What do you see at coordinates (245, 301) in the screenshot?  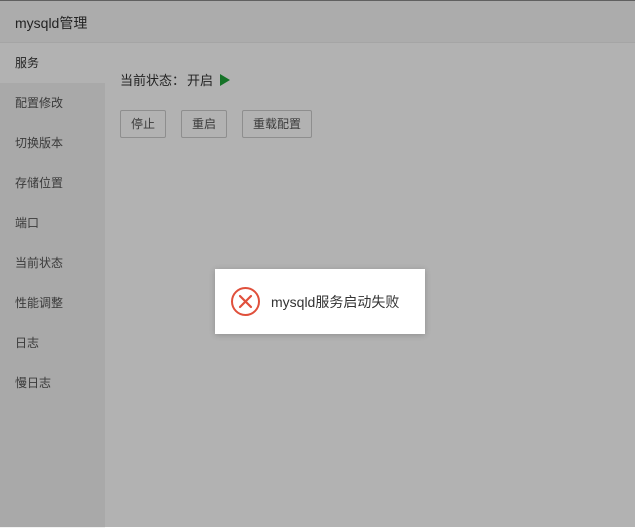 I see `error-circle-icon` at bounding box center [245, 301].